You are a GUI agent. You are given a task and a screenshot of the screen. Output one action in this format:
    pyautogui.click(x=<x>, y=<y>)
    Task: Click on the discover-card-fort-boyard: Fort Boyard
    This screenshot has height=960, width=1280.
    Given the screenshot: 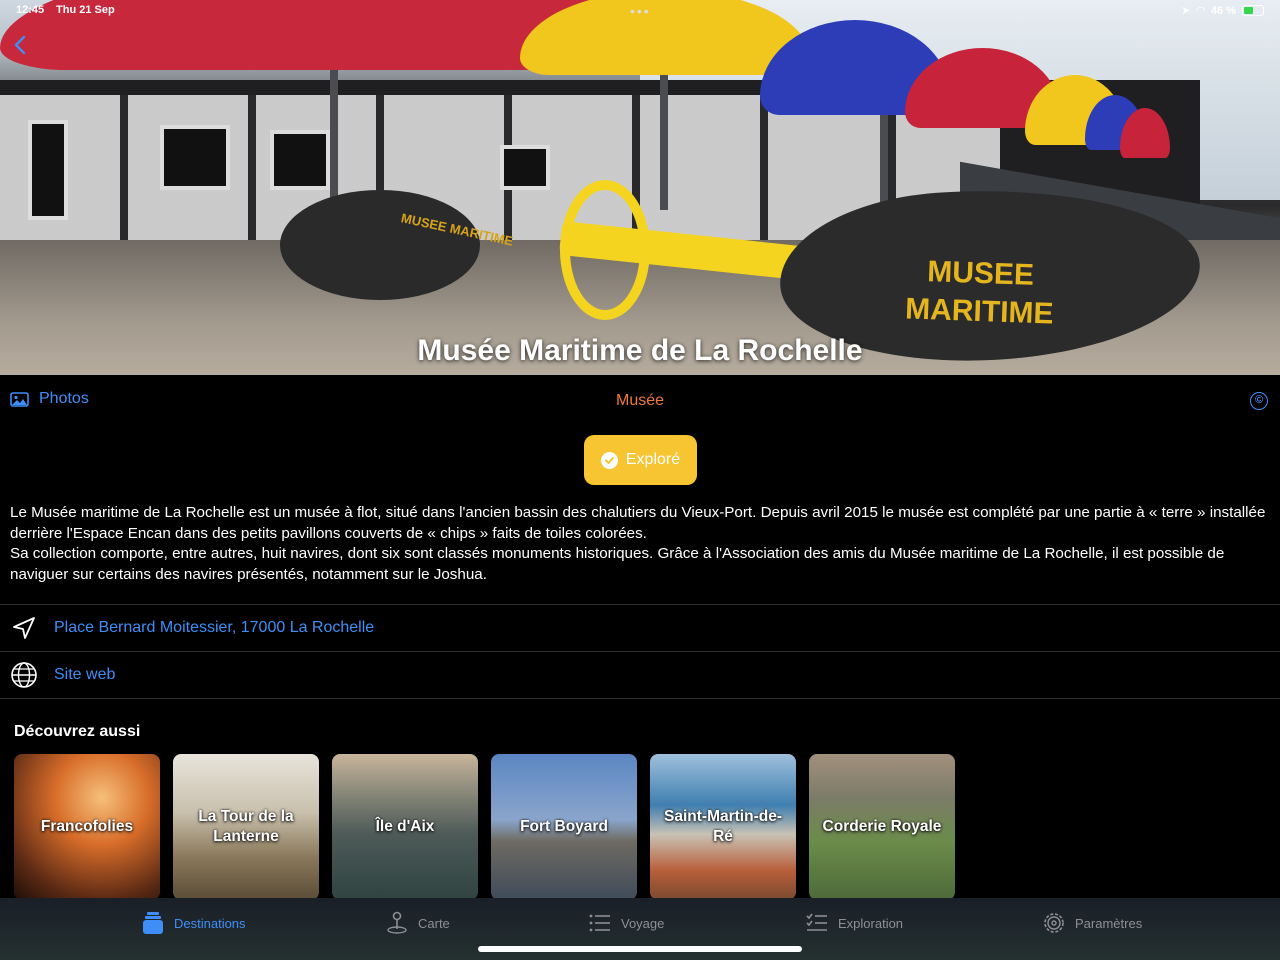 What is the action you would take?
    pyautogui.click(x=564, y=827)
    